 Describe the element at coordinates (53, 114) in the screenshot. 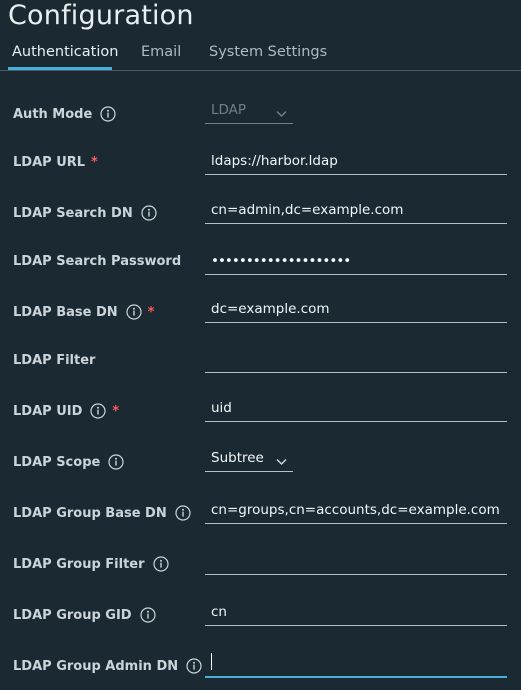

I see `auth-mode-label: Auth Mode` at that location.